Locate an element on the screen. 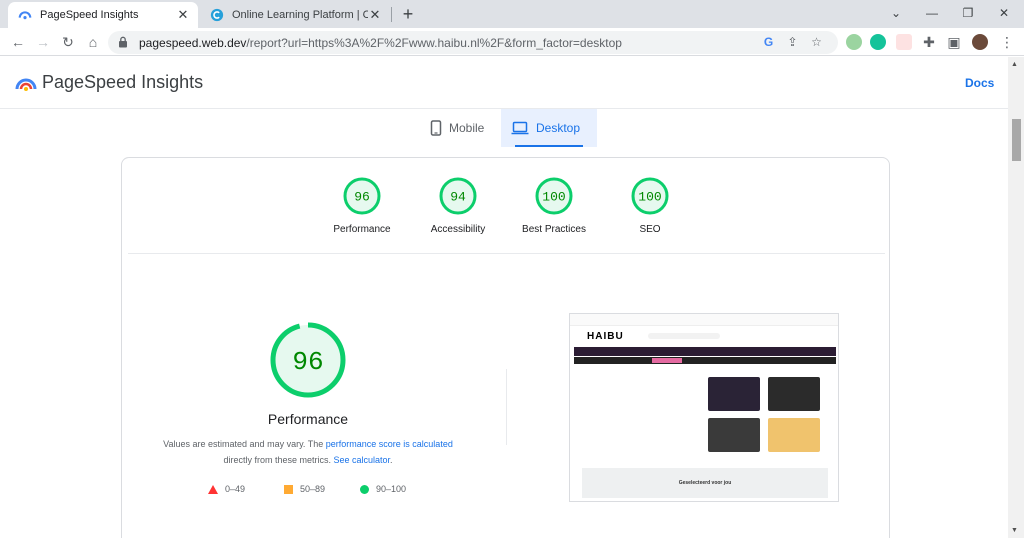 This screenshot has height=538, width=1024. brand-name: PageSpeed Insights is located at coordinates (122, 82).